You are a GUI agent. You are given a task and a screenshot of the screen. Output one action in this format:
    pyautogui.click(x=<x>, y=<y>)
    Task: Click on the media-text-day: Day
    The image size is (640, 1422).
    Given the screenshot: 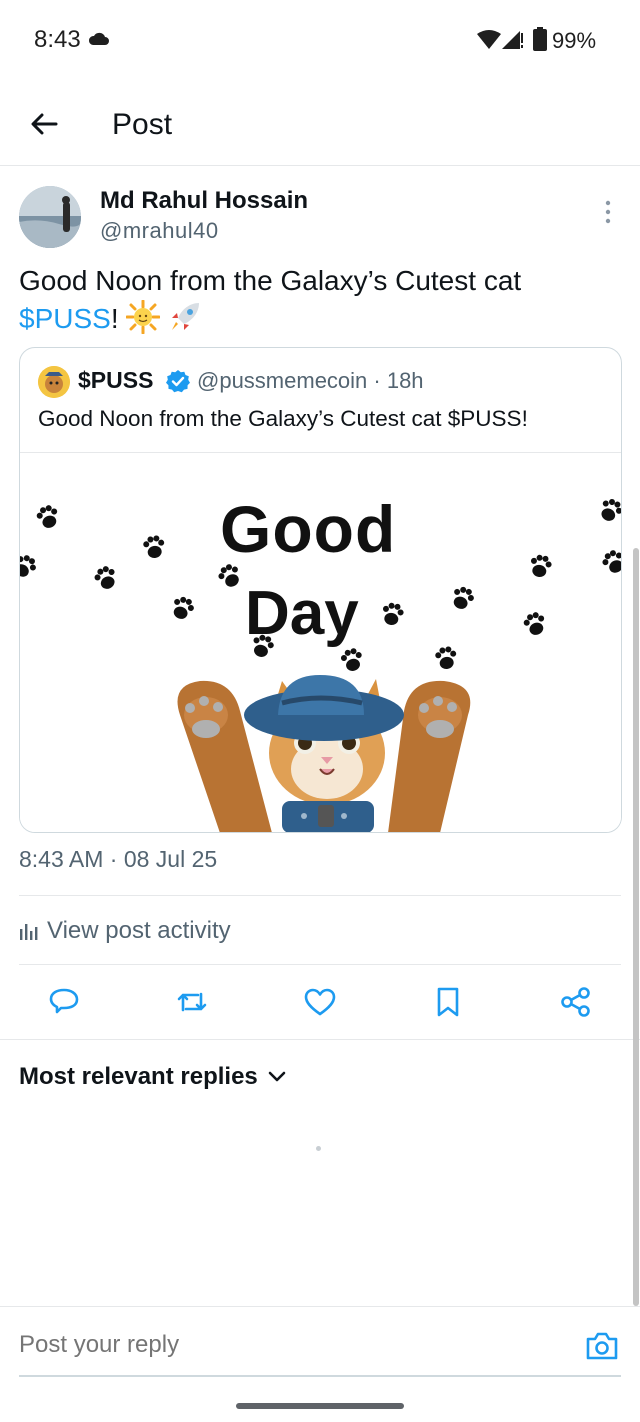 What is the action you would take?
    pyautogui.click(x=302, y=613)
    